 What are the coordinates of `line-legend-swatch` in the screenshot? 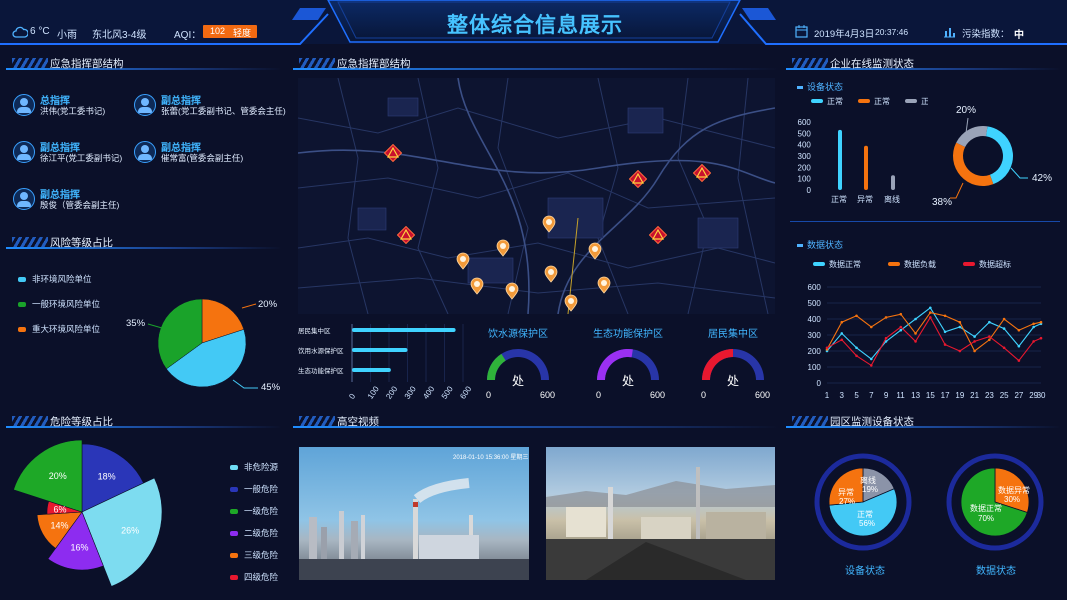 It's located at (894, 264).